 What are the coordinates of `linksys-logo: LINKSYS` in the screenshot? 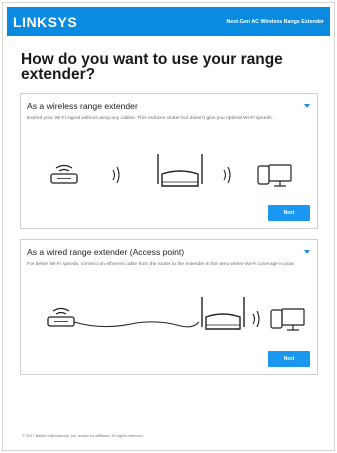 It's located at (45, 21).